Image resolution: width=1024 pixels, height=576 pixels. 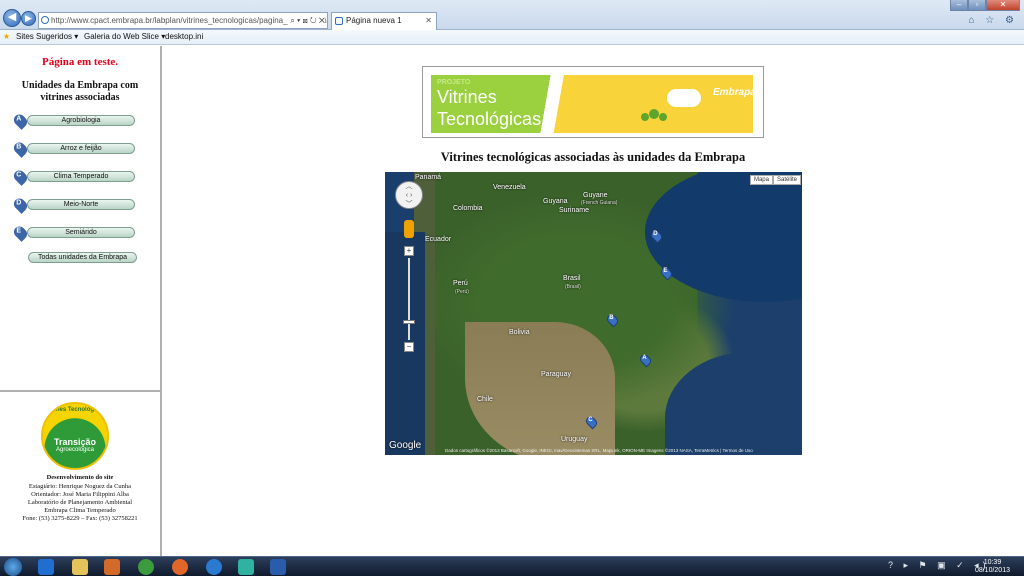 I want to click on tab-close-icon: ✕, so click(x=428, y=21).